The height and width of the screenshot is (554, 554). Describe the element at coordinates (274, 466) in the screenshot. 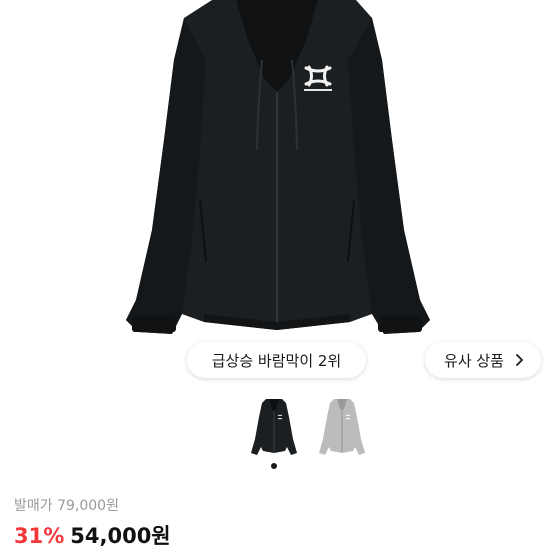

I see `selected-thumbnail-indicator` at that location.